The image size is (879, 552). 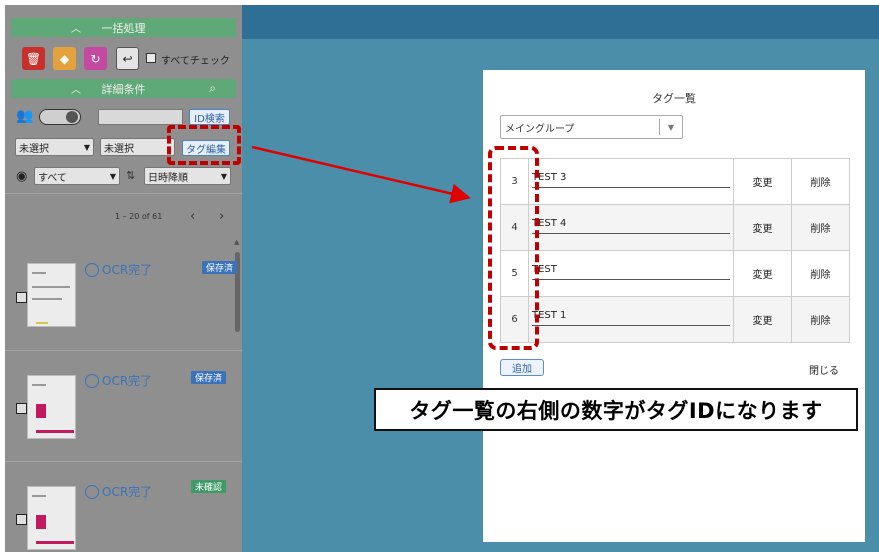 What do you see at coordinates (674, 98) in the screenshot?
I see `modal-title: タグ一覧` at bounding box center [674, 98].